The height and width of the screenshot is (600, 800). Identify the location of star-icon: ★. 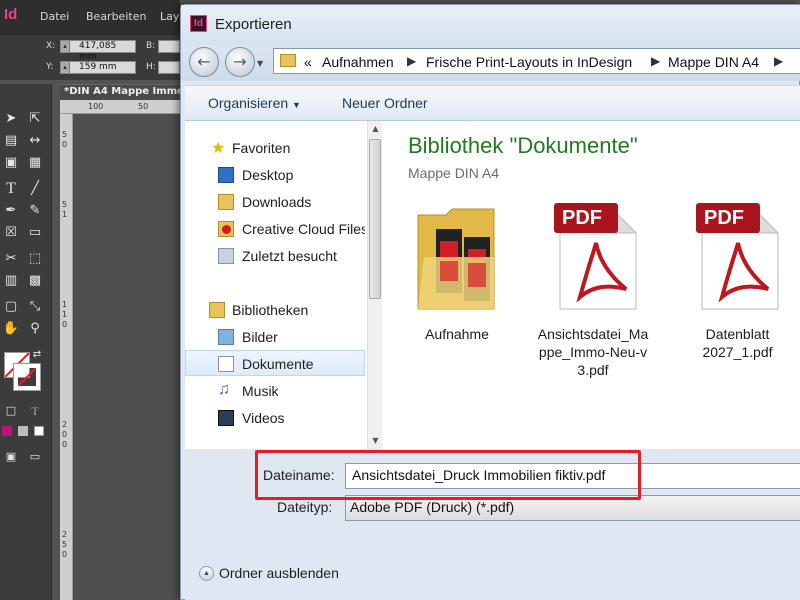
(218, 148).